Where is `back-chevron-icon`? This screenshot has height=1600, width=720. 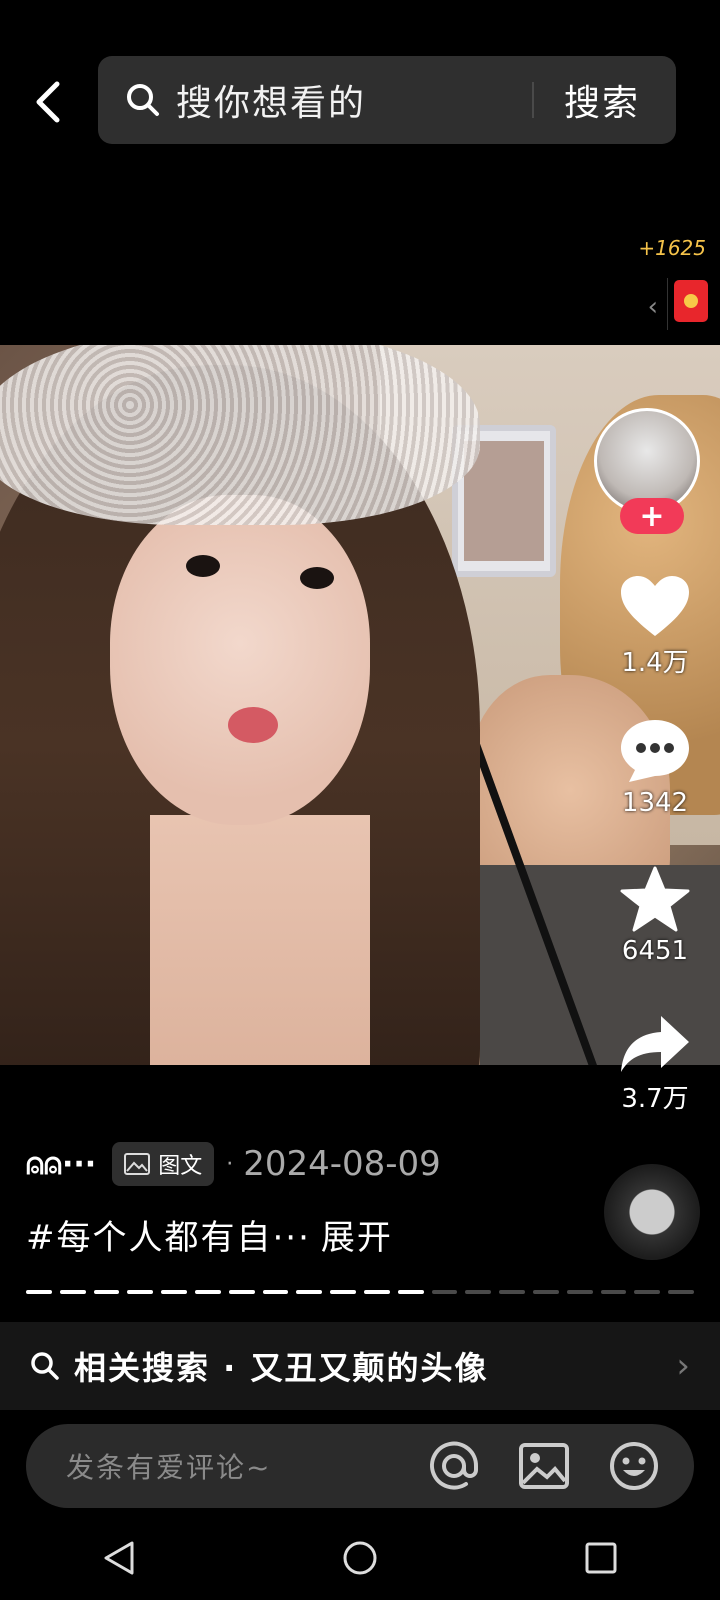 back-chevron-icon is located at coordinates (48, 102).